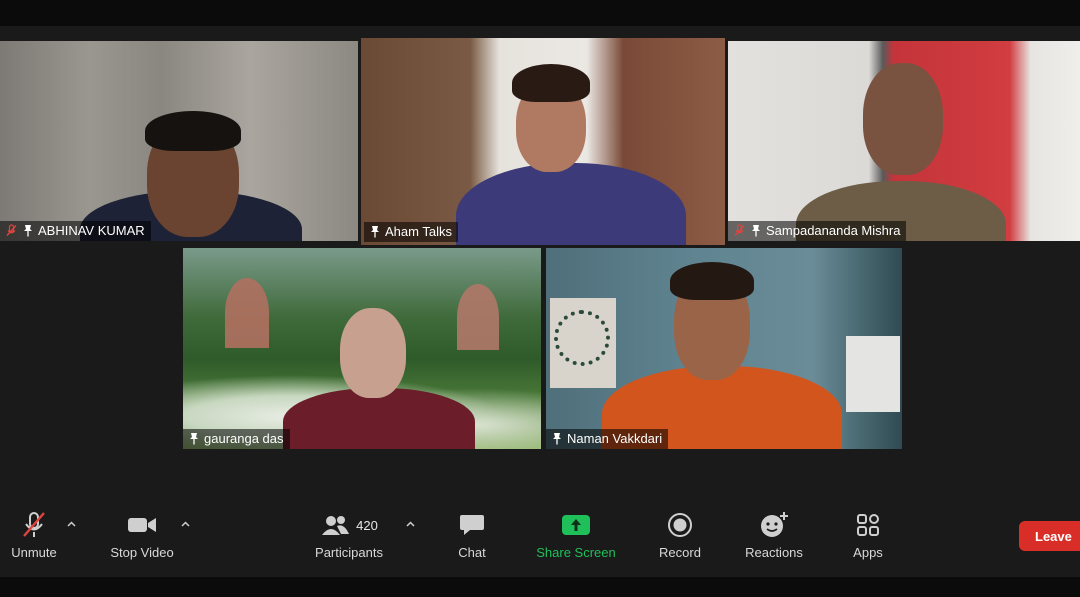 This screenshot has width=1080, height=597. I want to click on chat-button: Chat, so click(472, 535).